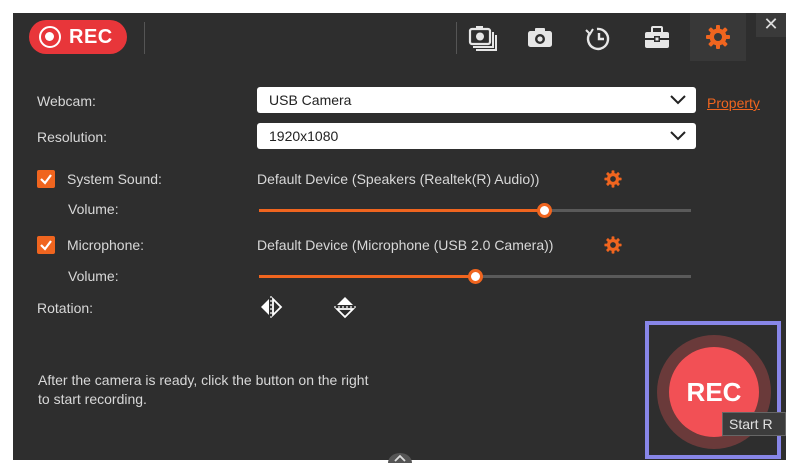 The width and height of the screenshot is (800, 473). I want to click on start-record-tooltip: Start R, so click(754, 424).